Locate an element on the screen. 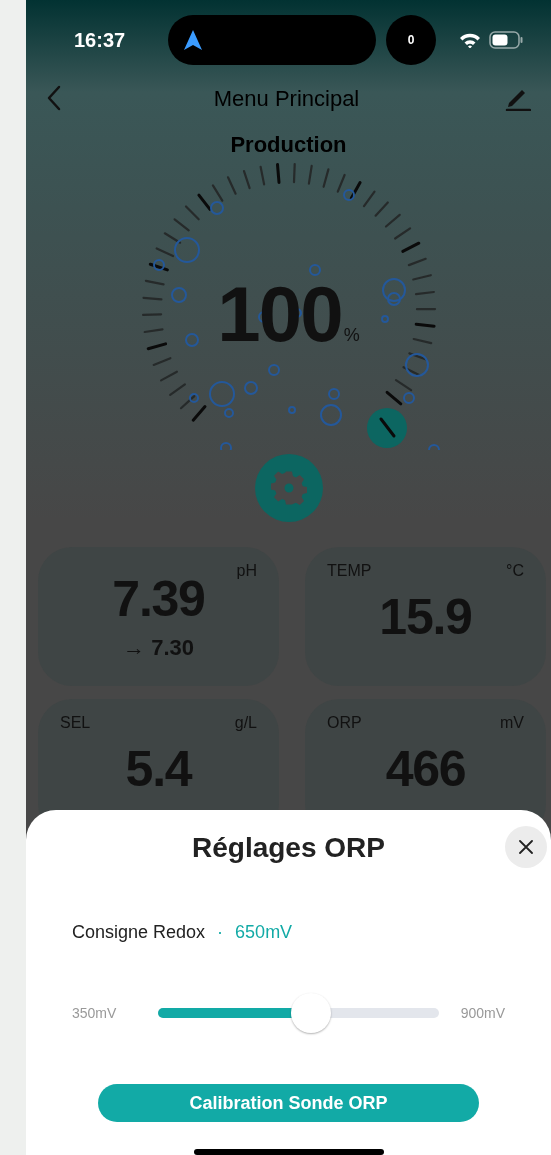  status-time: 16:37 is located at coordinates (100, 40).